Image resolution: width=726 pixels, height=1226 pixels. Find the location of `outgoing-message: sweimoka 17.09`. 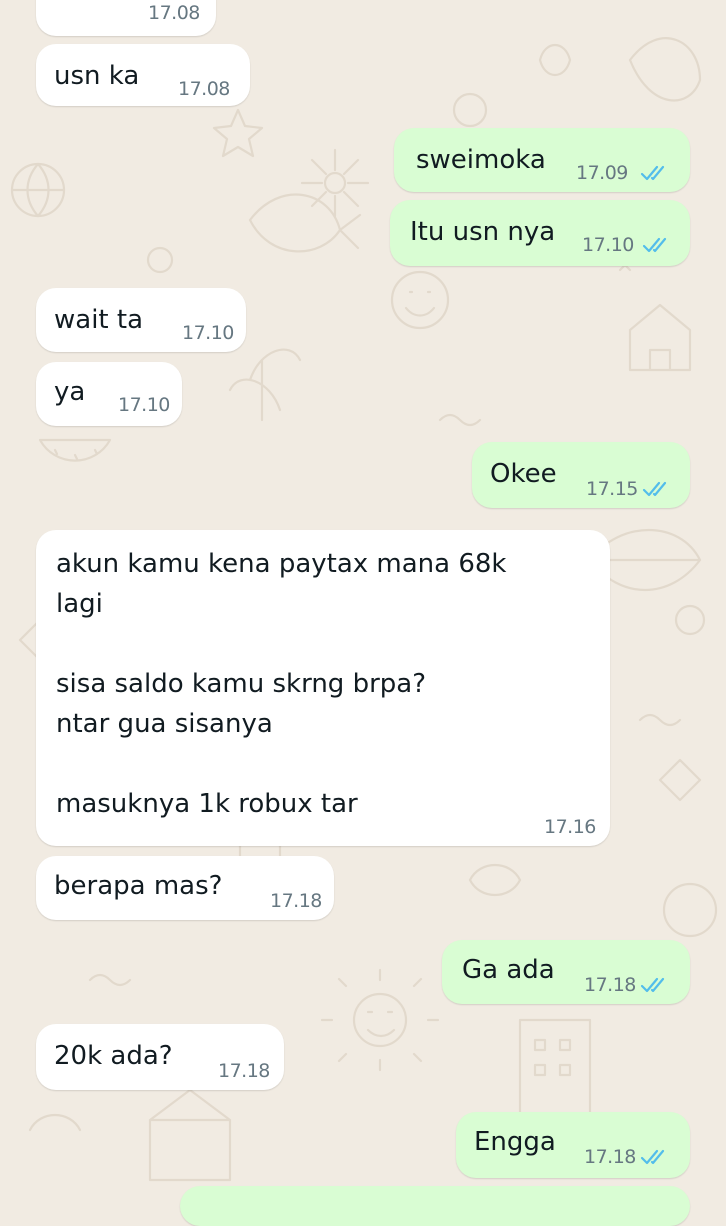

outgoing-message: sweimoka 17.09 is located at coordinates (542, 160).